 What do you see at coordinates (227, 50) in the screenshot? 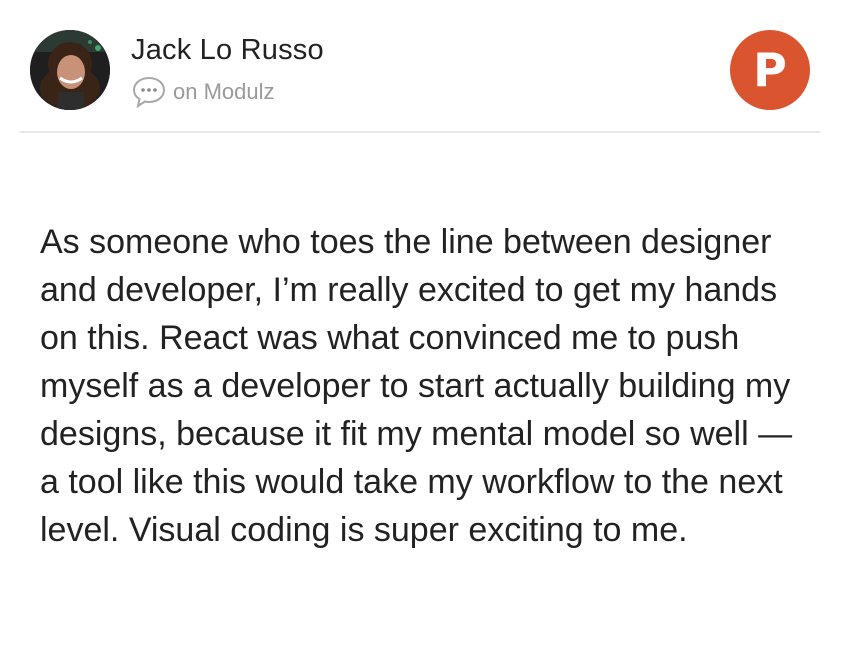
I see `author-name: Jack Lo Russo` at bounding box center [227, 50].